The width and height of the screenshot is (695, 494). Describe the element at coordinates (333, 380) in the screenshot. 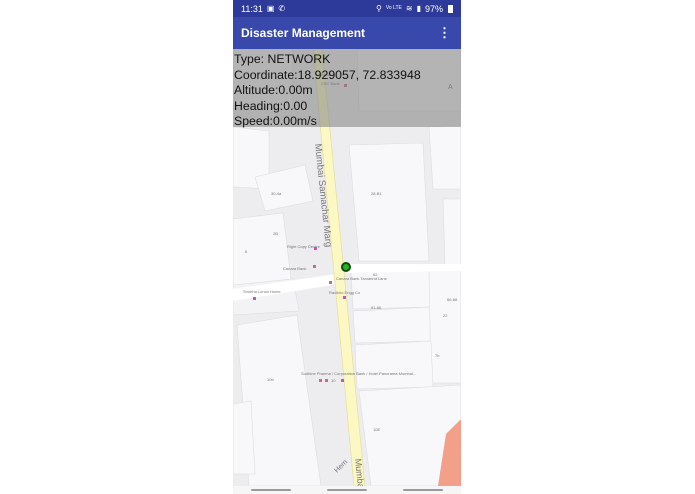

I see `poi-label: 10` at that location.